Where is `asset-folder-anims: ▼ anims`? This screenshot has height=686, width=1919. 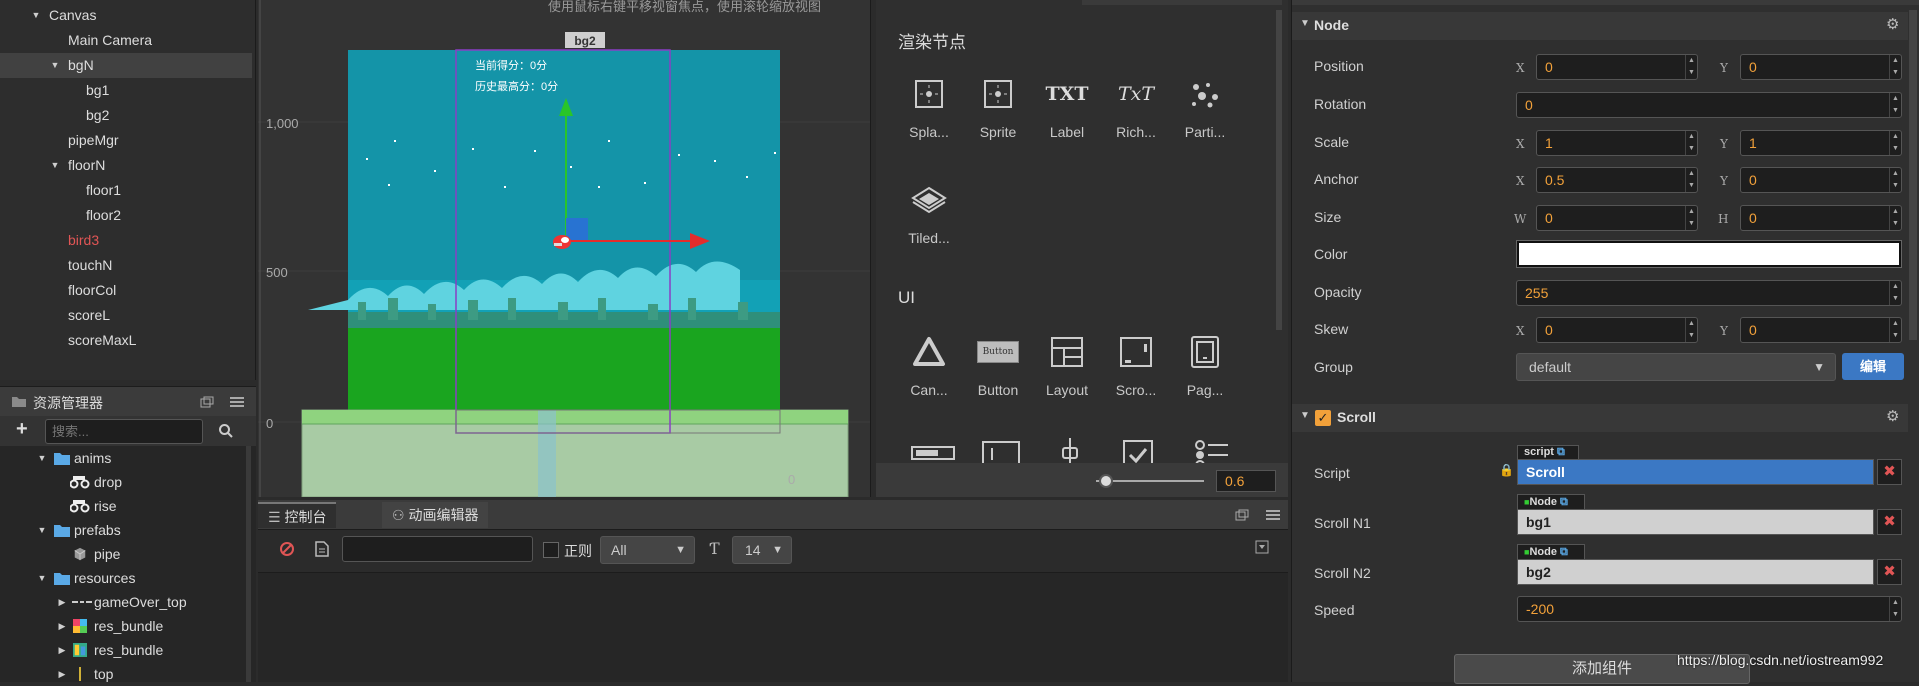 asset-folder-anims: ▼ anims is located at coordinates (123, 458).